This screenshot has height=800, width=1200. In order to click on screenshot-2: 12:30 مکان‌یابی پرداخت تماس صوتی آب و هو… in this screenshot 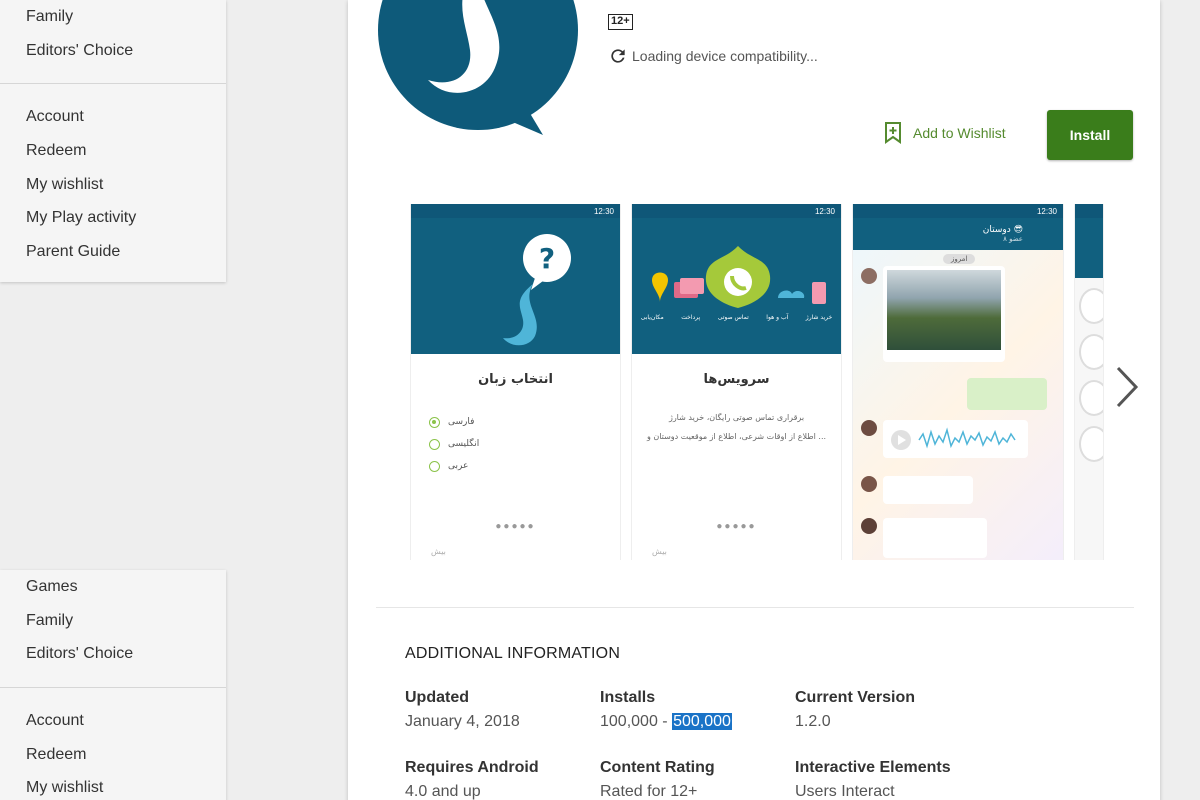, I will do `click(736, 382)`.